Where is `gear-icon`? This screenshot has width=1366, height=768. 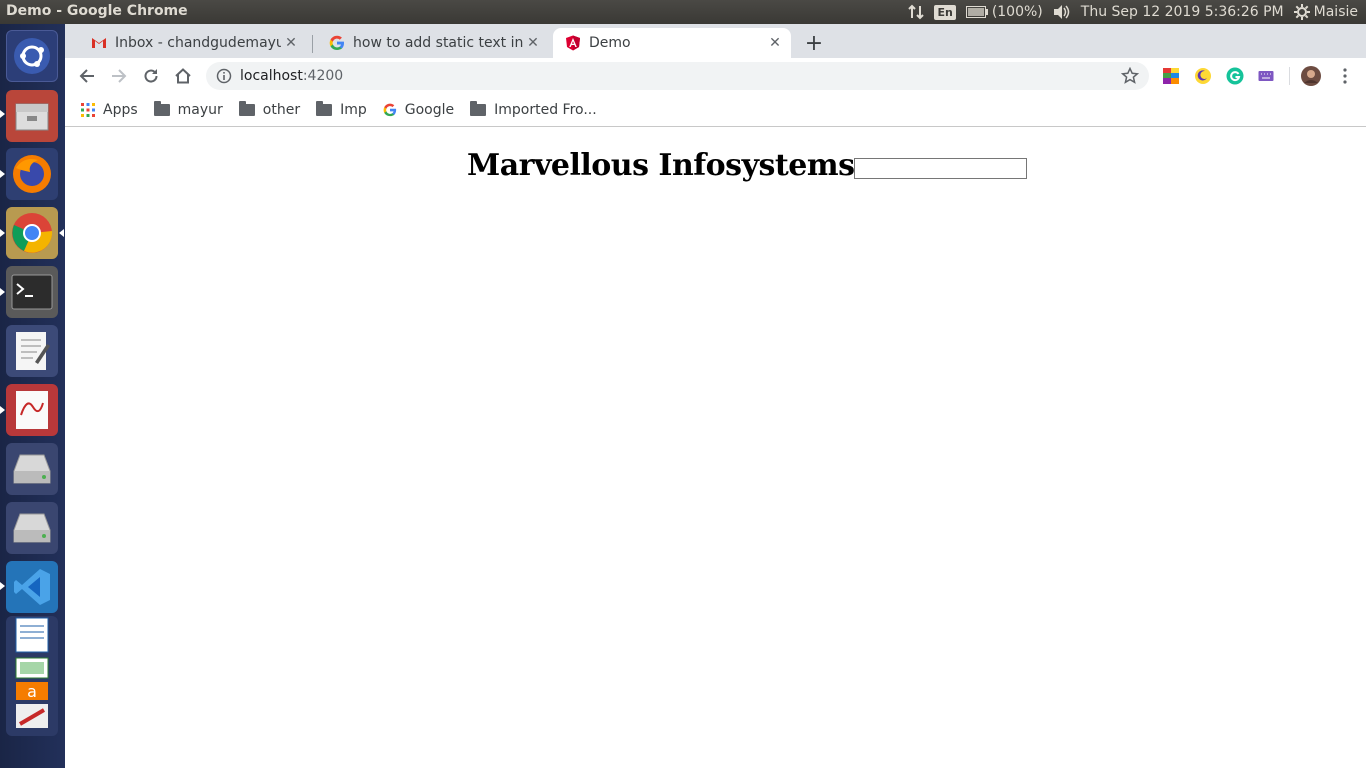 gear-icon is located at coordinates (1301, 12).